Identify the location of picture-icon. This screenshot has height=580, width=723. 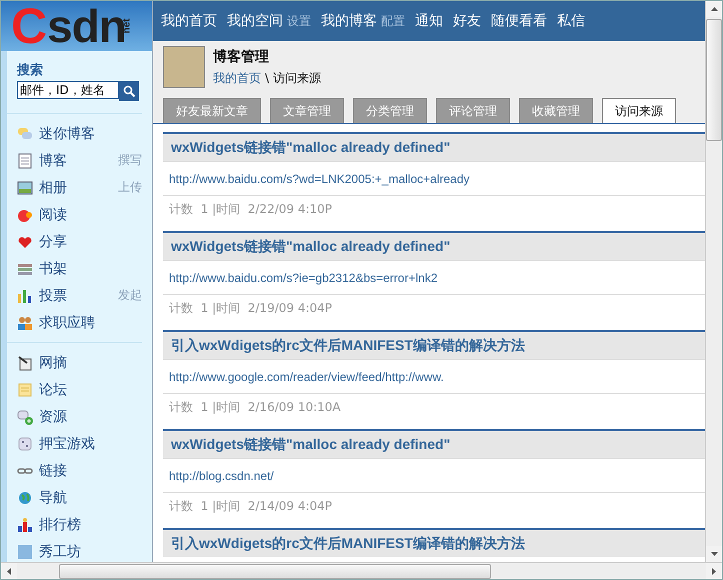
(25, 188).